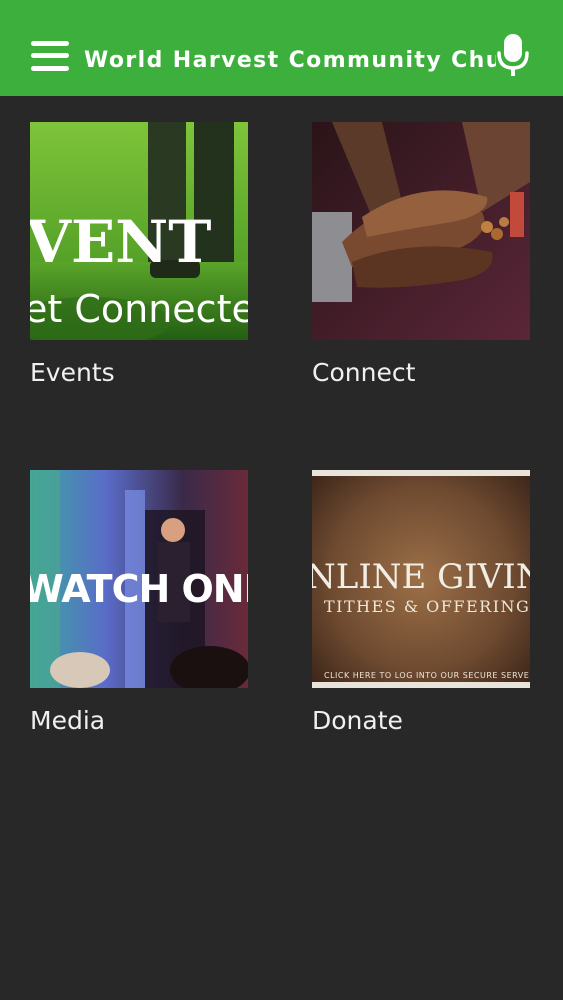 Image resolution: width=563 pixels, height=1000 pixels. Describe the element at coordinates (421, 231) in the screenshot. I see `connect-image` at that location.